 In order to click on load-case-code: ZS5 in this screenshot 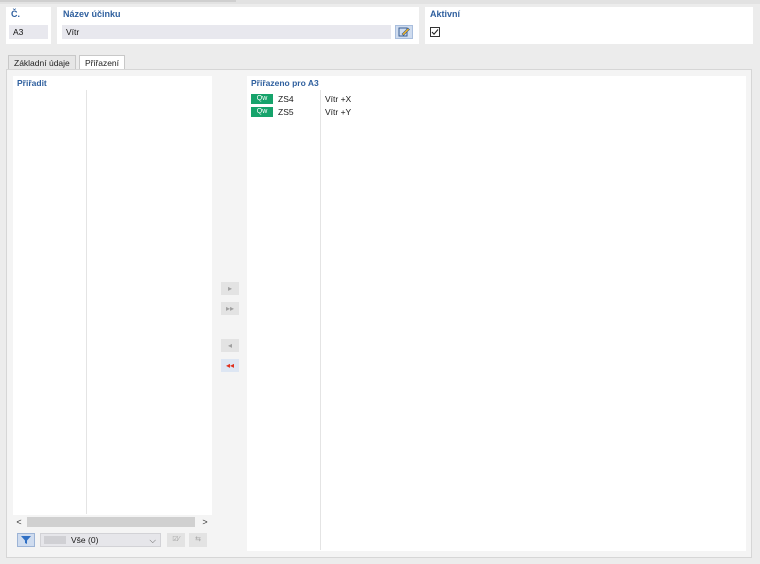, I will do `click(286, 112)`.